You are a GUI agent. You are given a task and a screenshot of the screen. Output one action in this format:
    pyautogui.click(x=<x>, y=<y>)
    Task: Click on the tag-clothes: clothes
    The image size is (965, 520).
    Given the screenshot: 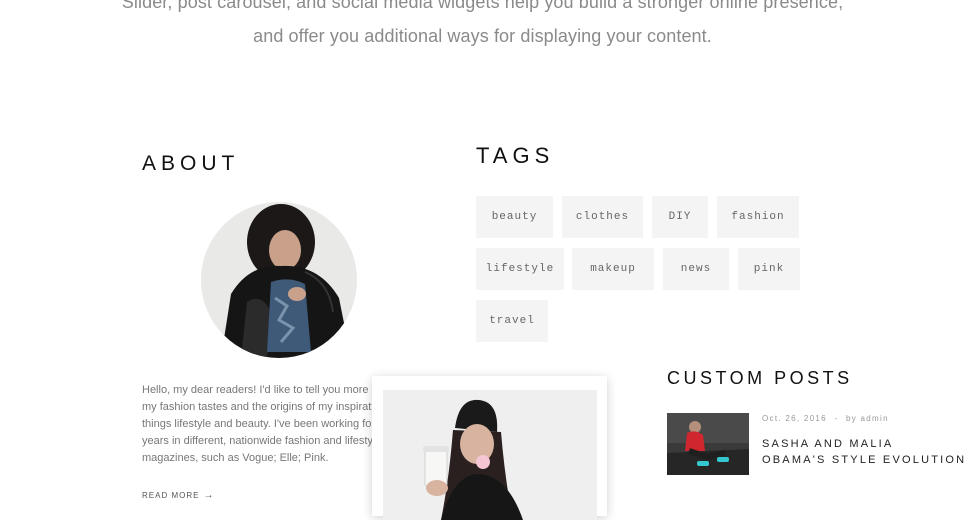 What is the action you would take?
    pyautogui.click(x=602, y=217)
    